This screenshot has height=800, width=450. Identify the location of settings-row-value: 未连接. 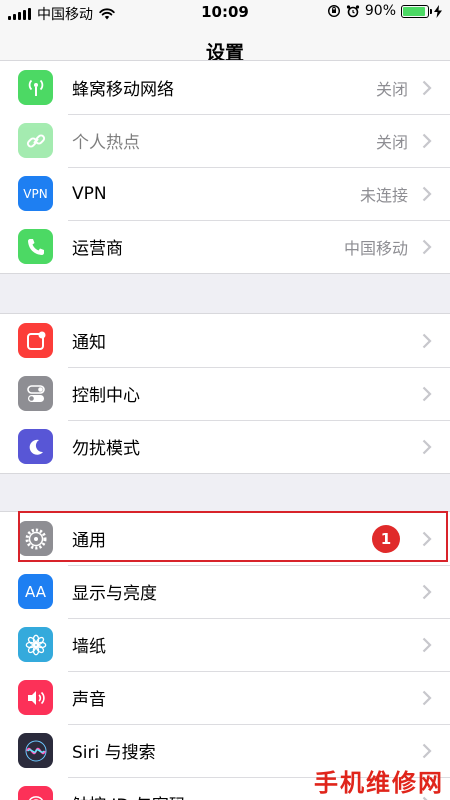
(383, 195).